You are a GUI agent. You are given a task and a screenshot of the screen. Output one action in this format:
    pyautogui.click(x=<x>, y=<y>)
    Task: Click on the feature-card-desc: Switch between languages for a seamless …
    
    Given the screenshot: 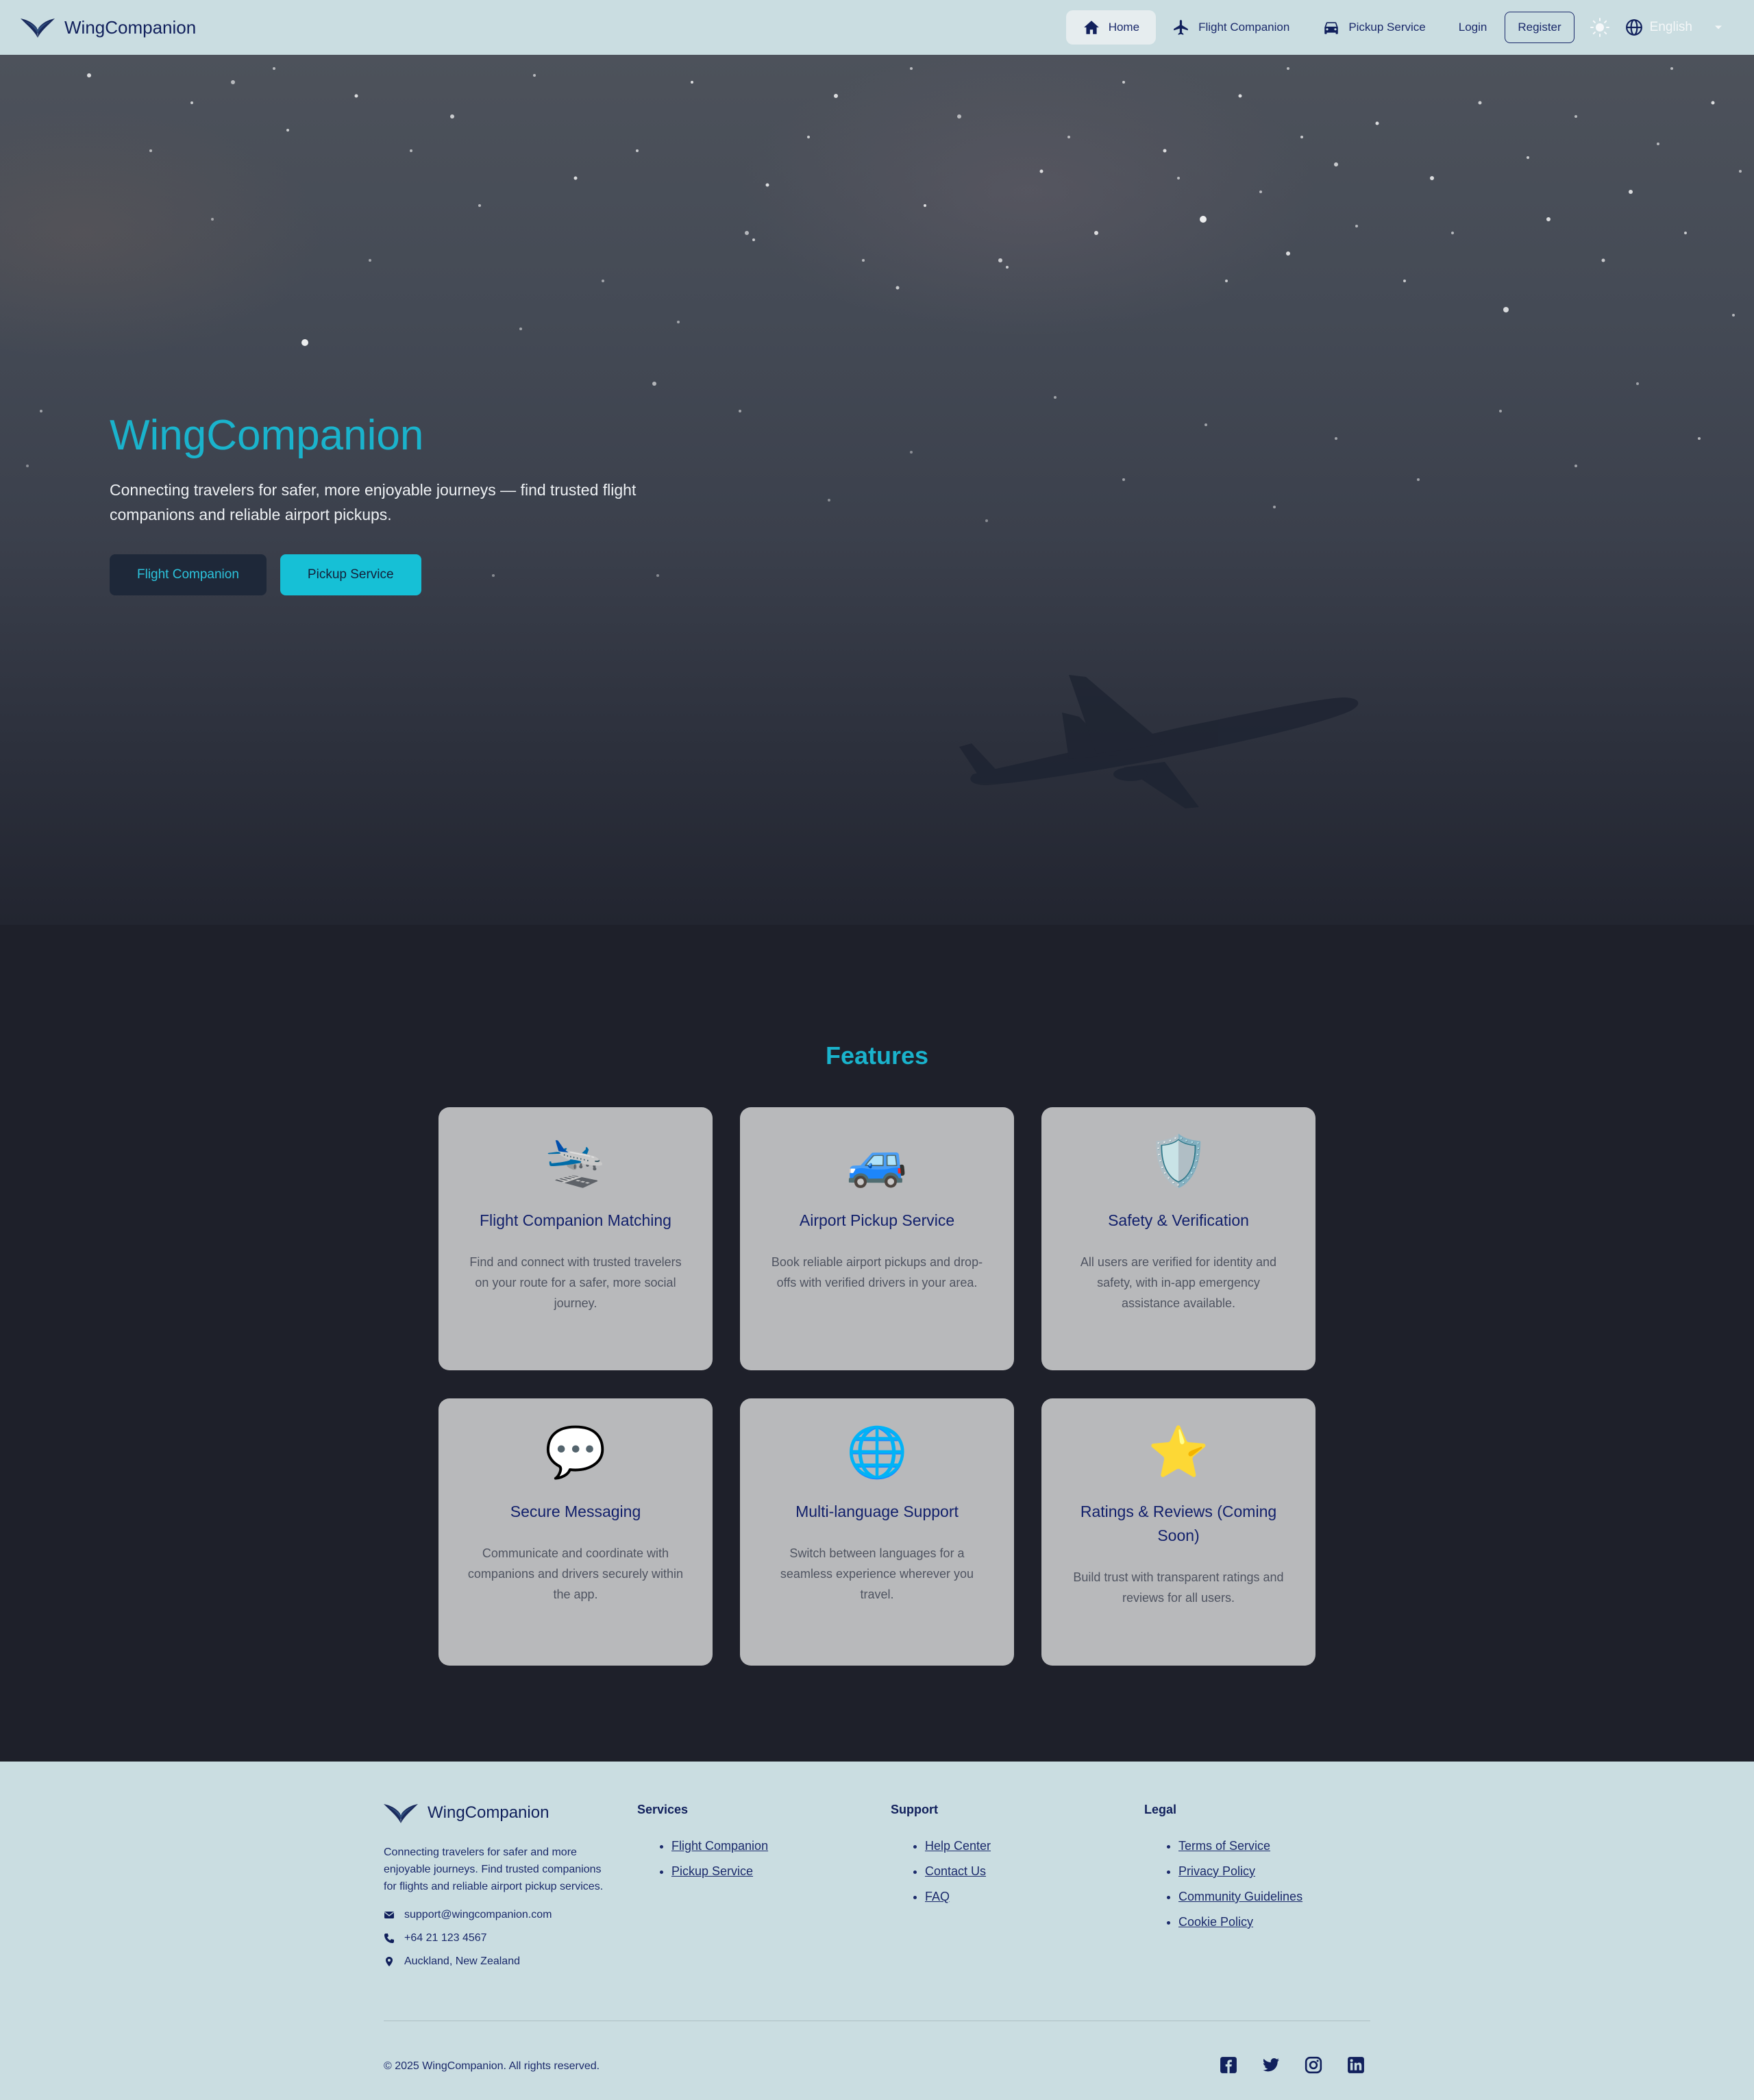 What is the action you would take?
    pyautogui.click(x=877, y=1573)
    